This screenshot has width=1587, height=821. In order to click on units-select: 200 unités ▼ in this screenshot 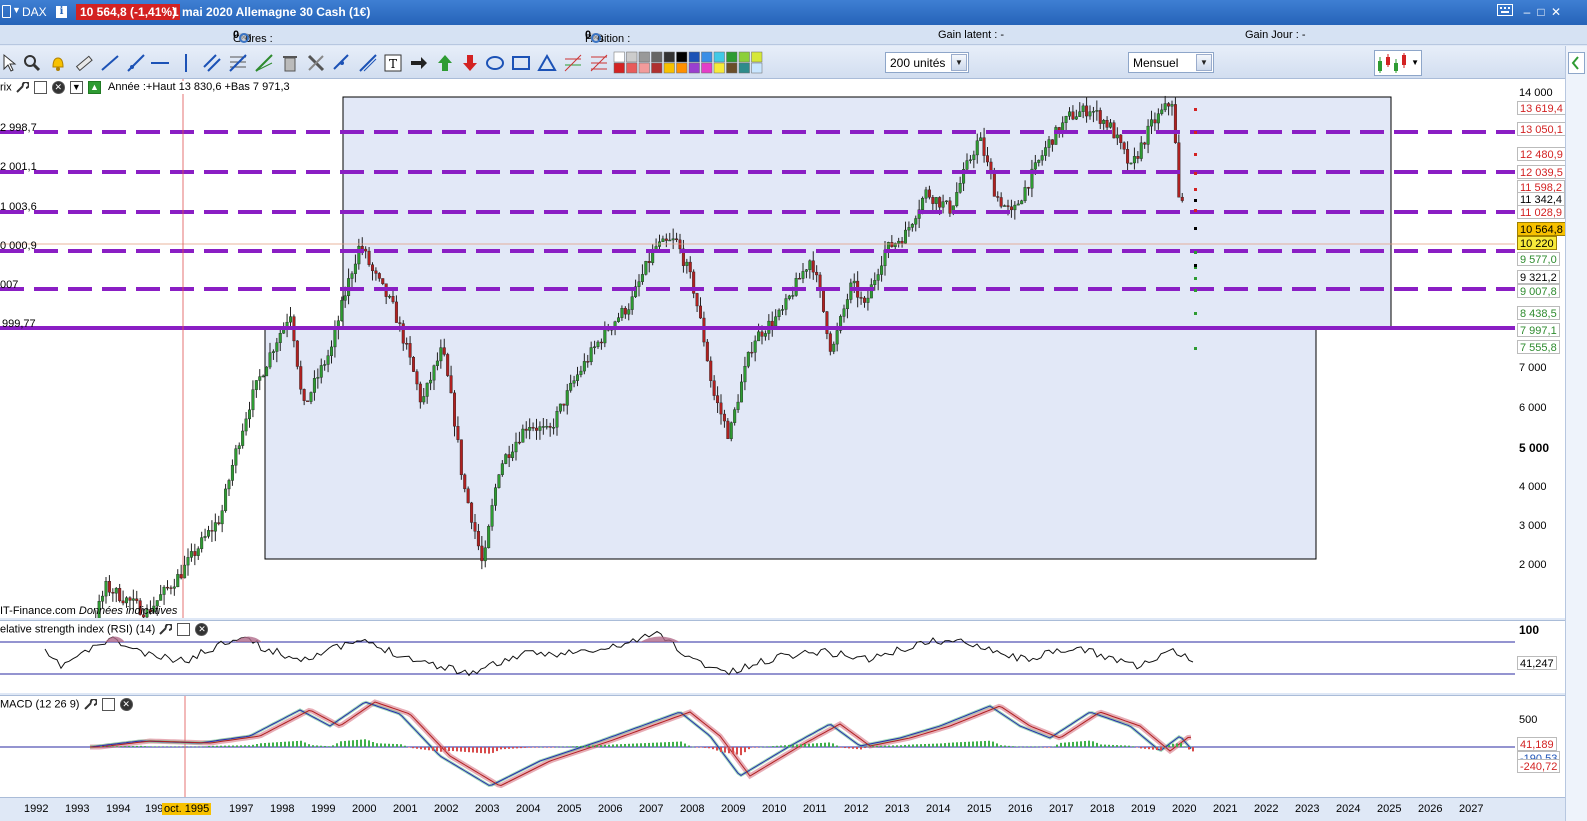, I will do `click(927, 62)`.